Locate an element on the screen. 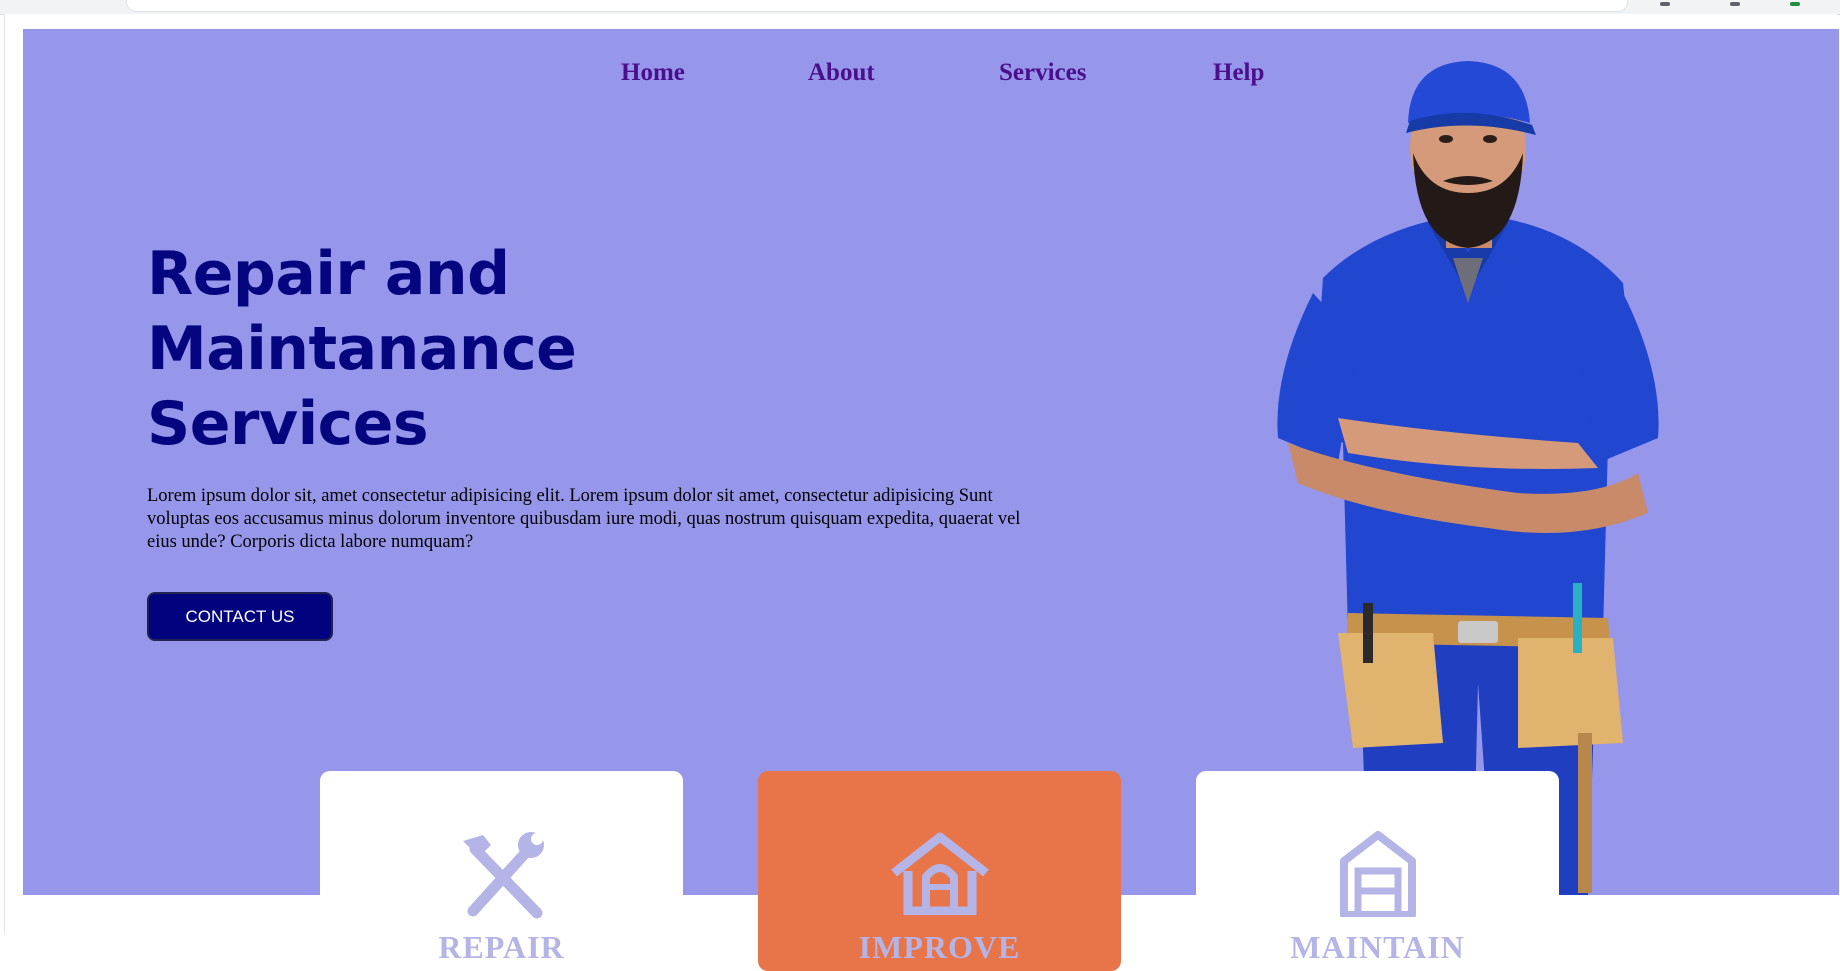 Image resolution: width=1840 pixels, height=971 pixels. nav-about-link: About is located at coordinates (841, 73).